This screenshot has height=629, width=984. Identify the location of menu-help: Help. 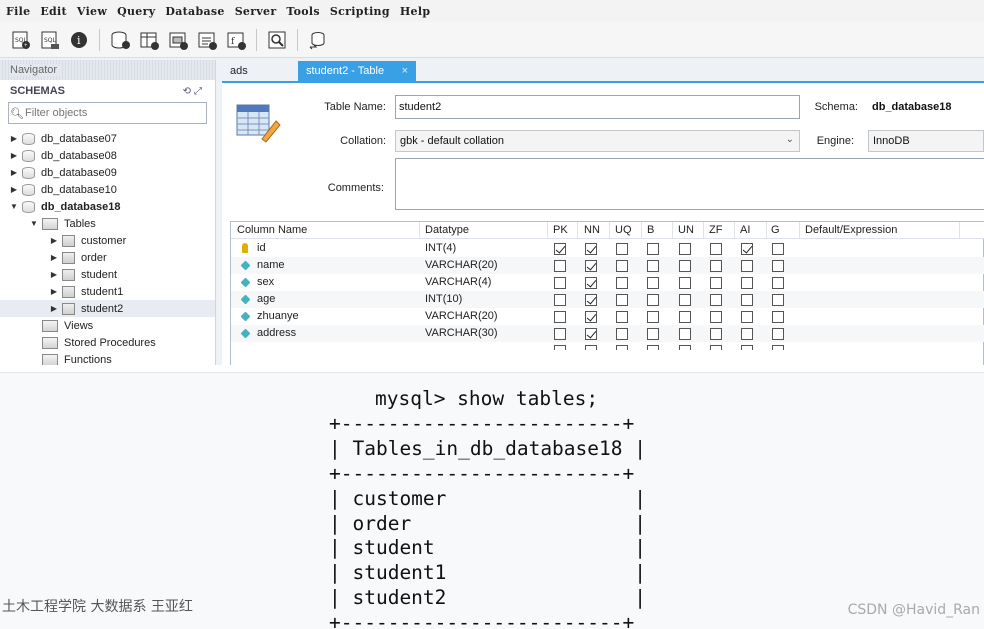
(418, 11).